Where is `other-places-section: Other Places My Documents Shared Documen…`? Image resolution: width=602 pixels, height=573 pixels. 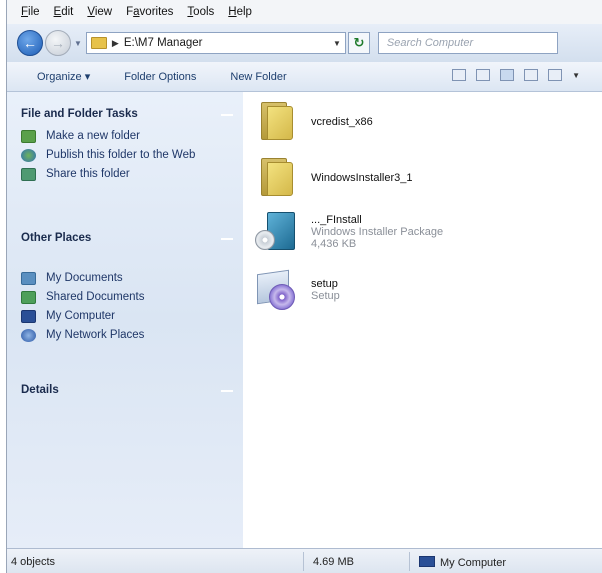 other-places-section: Other Places My Documents Shared Documen… is located at coordinates (127, 287).